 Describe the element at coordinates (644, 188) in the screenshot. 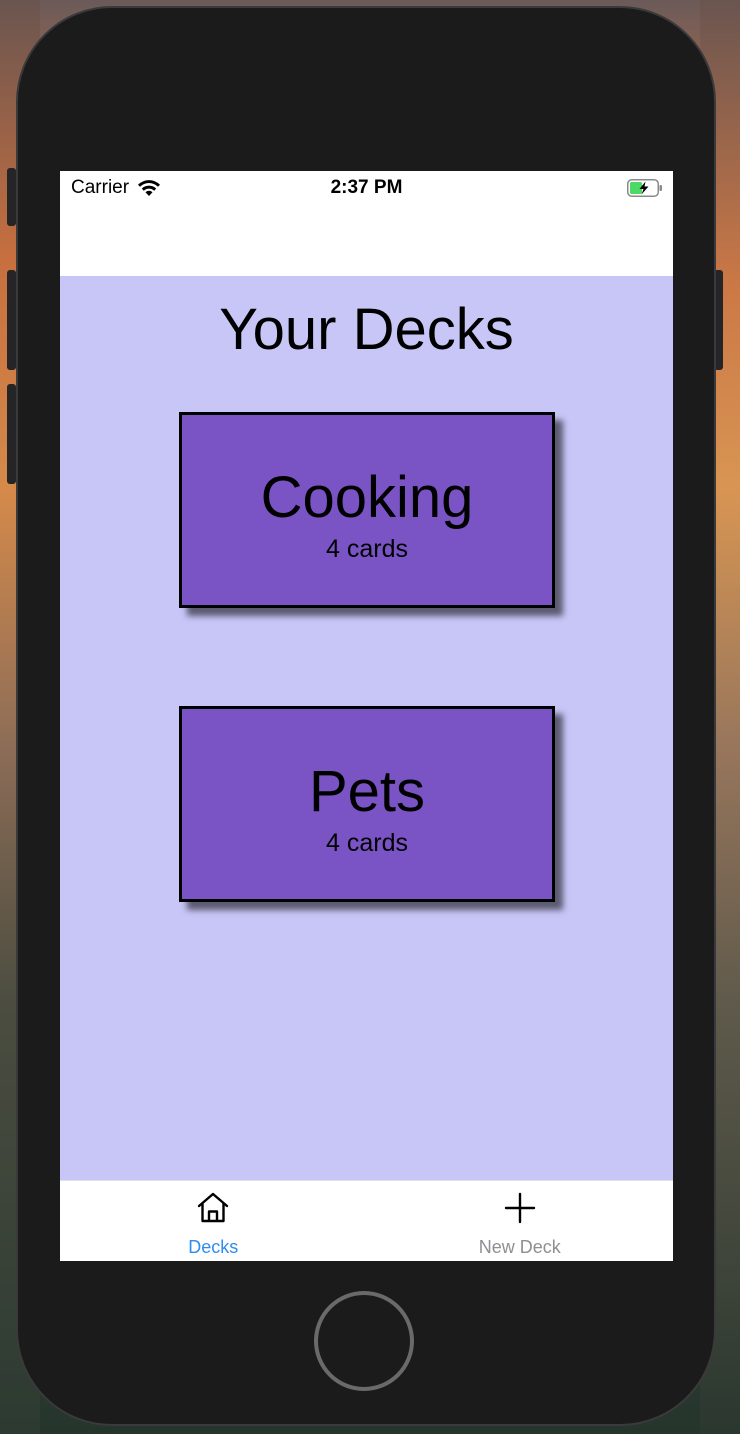

I see `battery-charging-icon` at that location.